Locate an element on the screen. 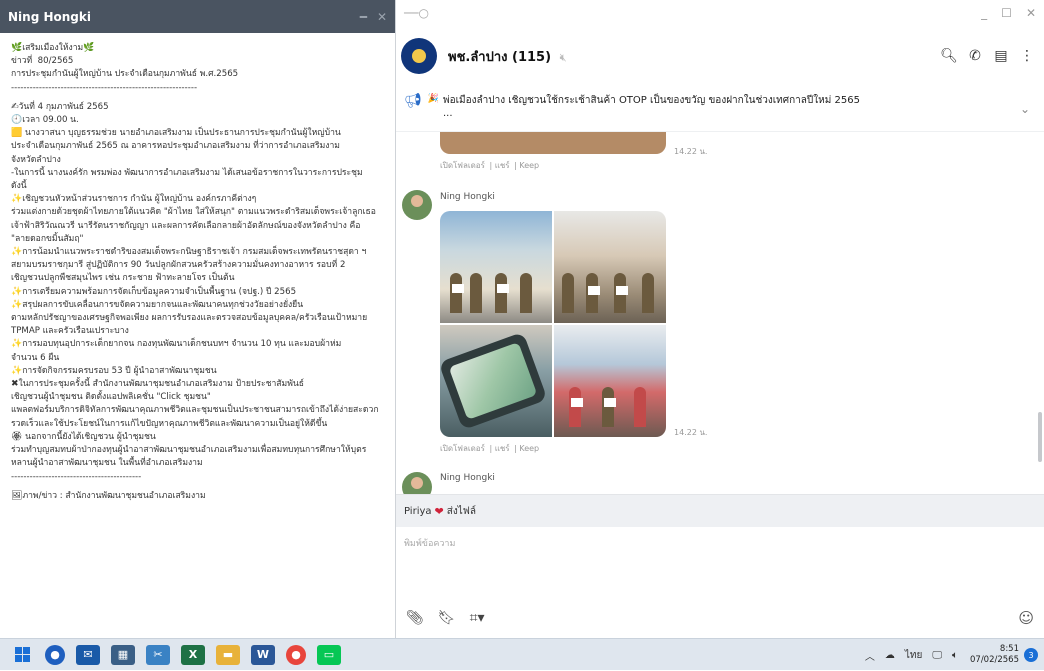  note-line-text: วันที่ 4 กุมภาพันธ์ 2565 is located at coordinates (63, 106).